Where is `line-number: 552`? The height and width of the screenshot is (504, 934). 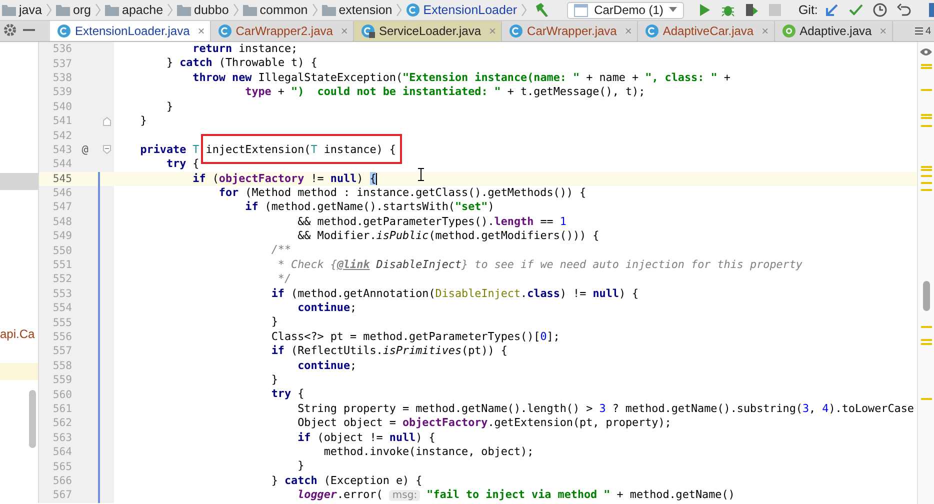
line-number: 552 is located at coordinates (62, 279).